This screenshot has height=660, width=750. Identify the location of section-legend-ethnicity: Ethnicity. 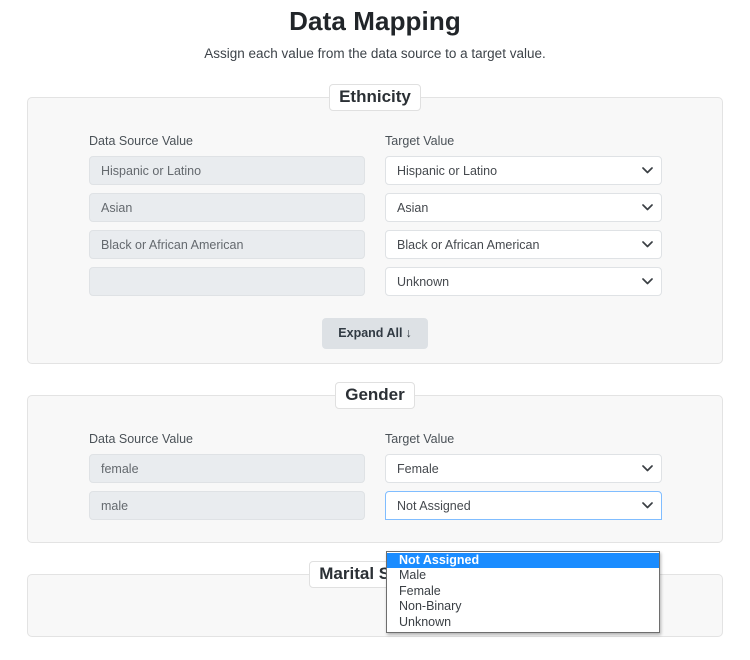
(375, 97).